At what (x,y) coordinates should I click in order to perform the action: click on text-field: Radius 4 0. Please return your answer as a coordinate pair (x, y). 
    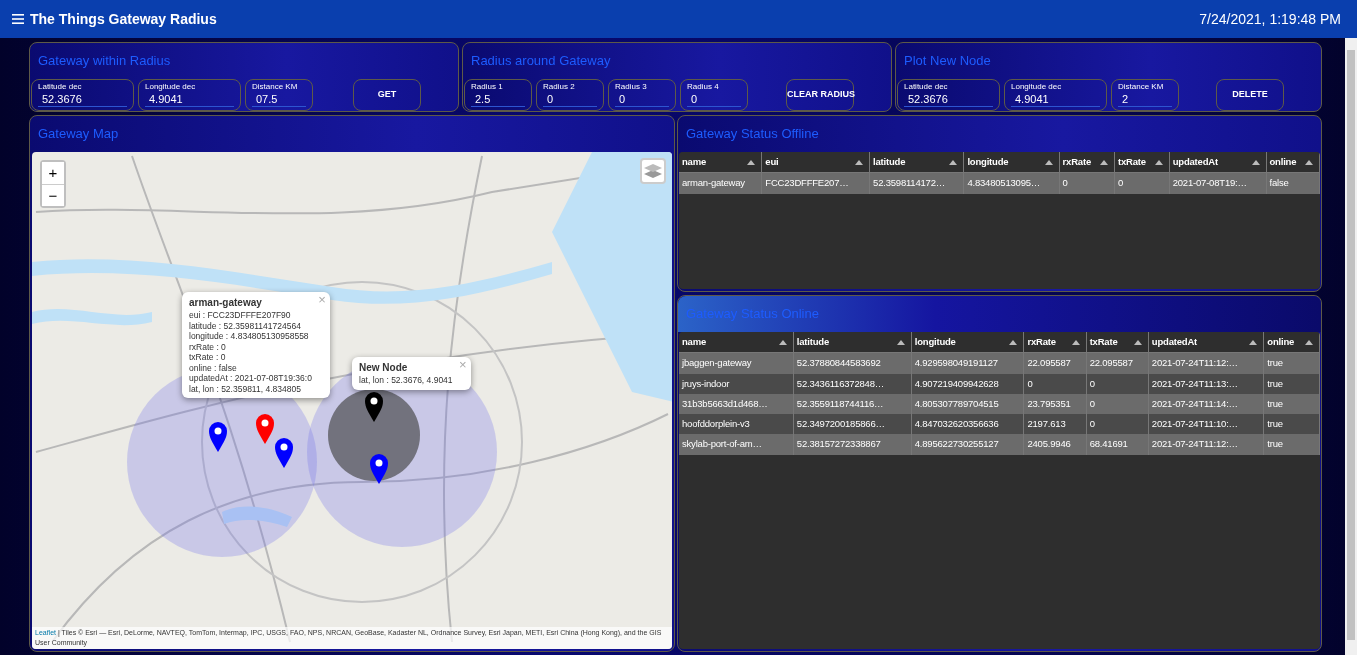
    Looking at the image, I should click on (714, 95).